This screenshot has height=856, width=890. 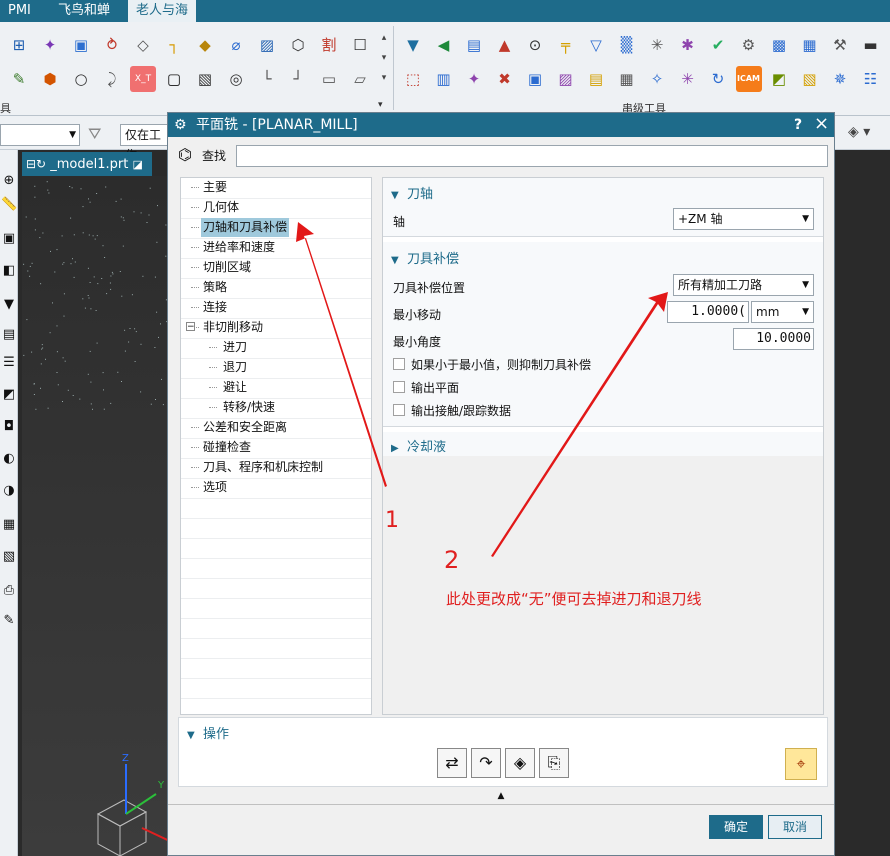 What do you see at coordinates (840, 79) in the screenshot?
I see `ribbon-tool-icon: ✵` at bounding box center [840, 79].